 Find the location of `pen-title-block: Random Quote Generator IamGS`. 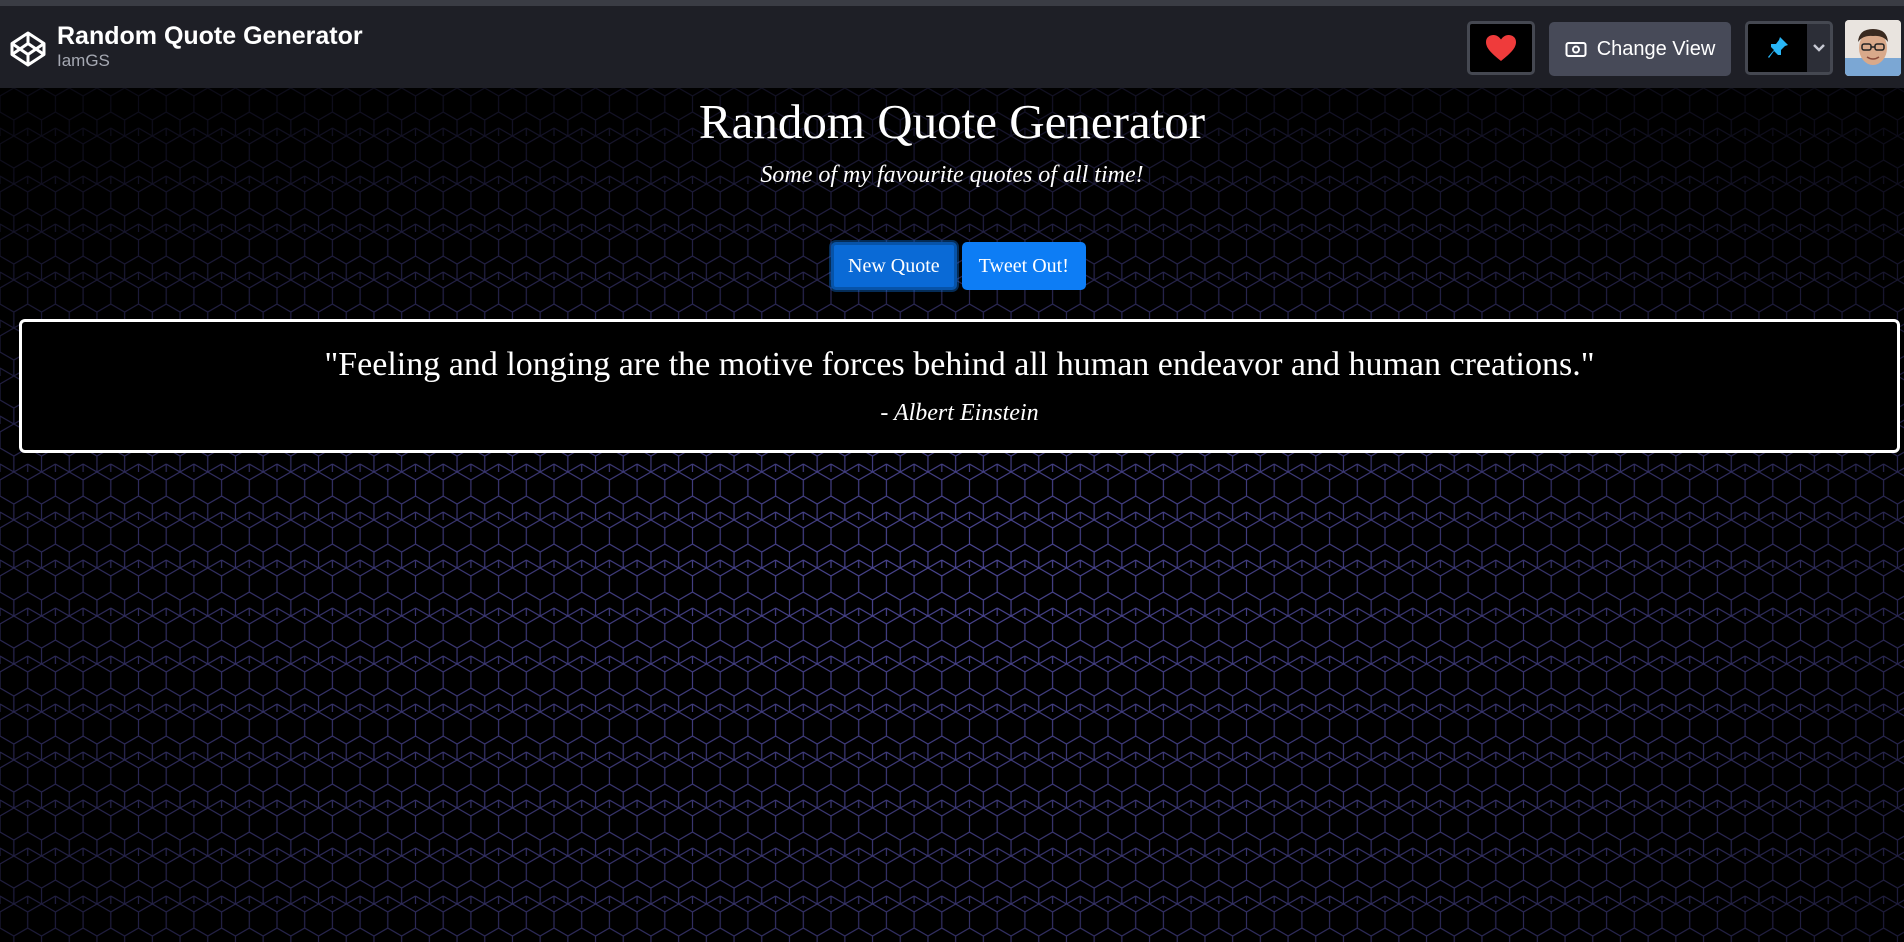

pen-title-block: Random Quote Generator IamGS is located at coordinates (210, 46).